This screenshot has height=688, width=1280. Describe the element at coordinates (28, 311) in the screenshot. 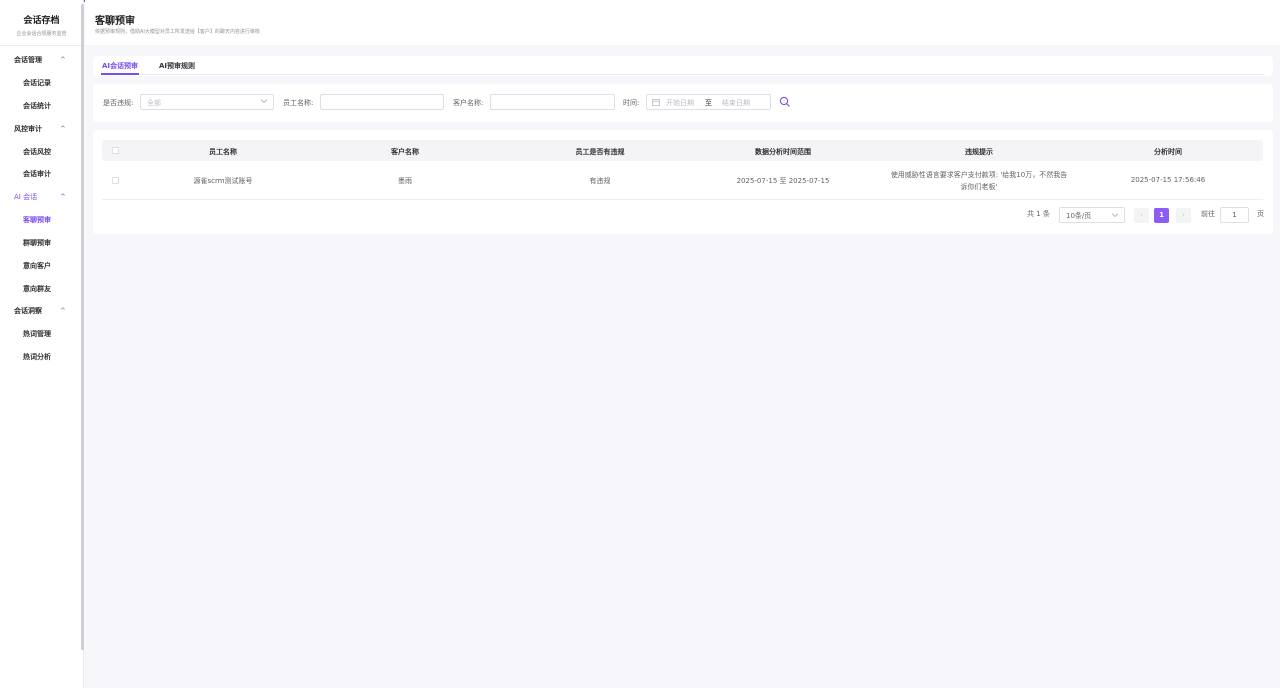

I see `menu-group-label: 会话洞察` at that location.